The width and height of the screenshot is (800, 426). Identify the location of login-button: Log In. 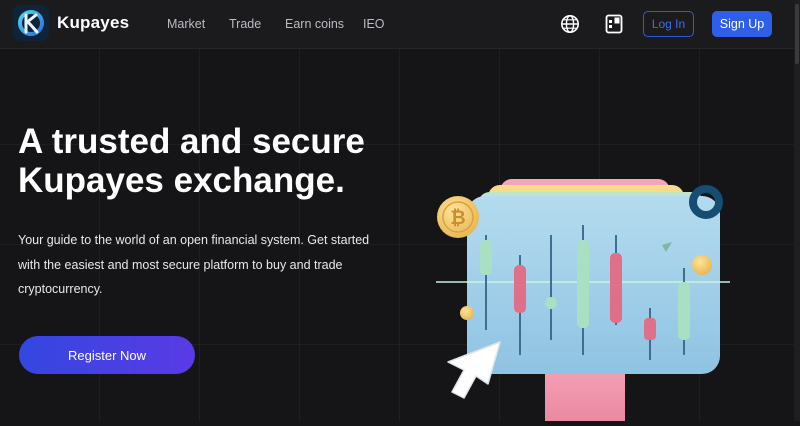
(668, 24).